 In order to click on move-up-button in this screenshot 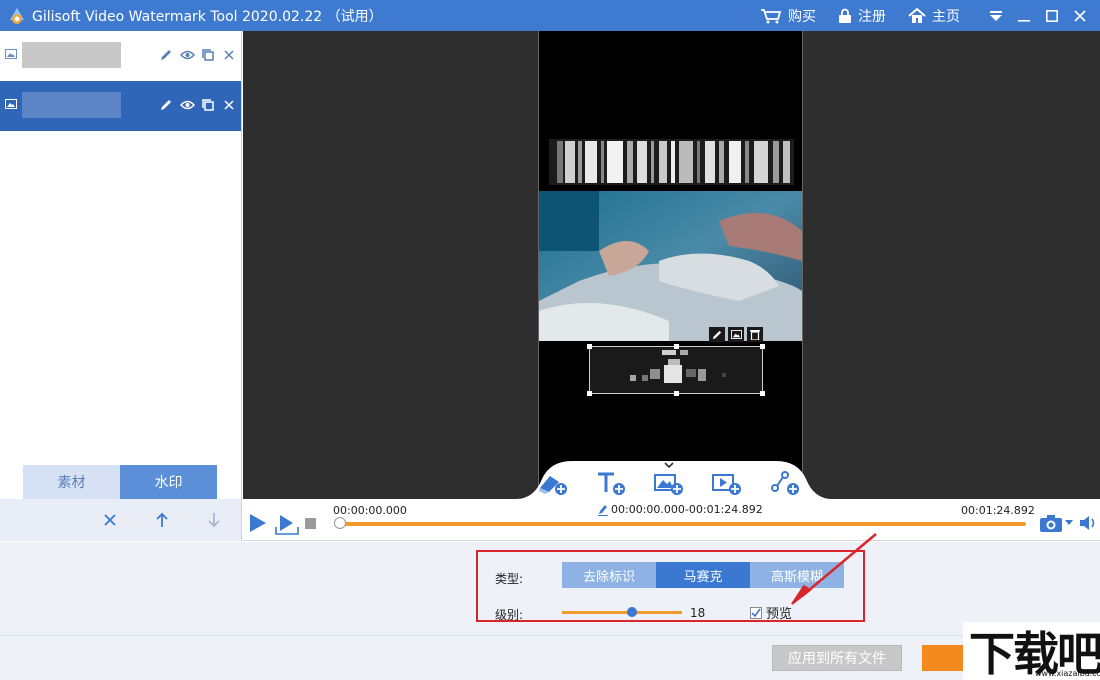, I will do `click(162, 520)`.